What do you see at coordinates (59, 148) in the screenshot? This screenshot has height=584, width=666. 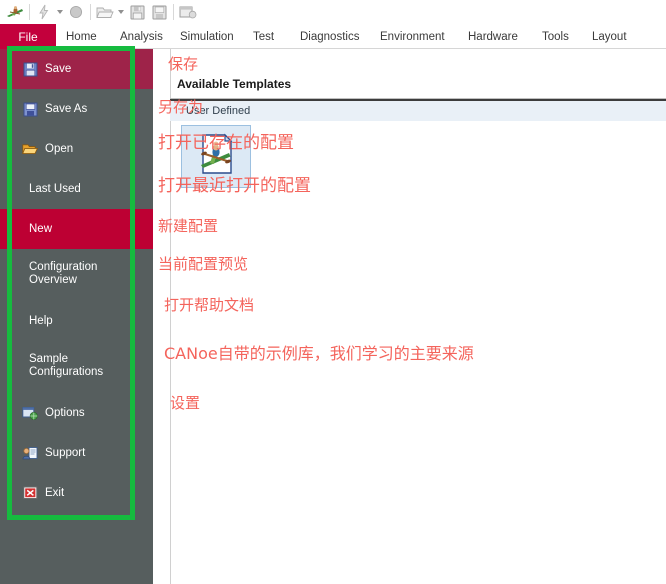 I see `backstage-item-label: Open` at bounding box center [59, 148].